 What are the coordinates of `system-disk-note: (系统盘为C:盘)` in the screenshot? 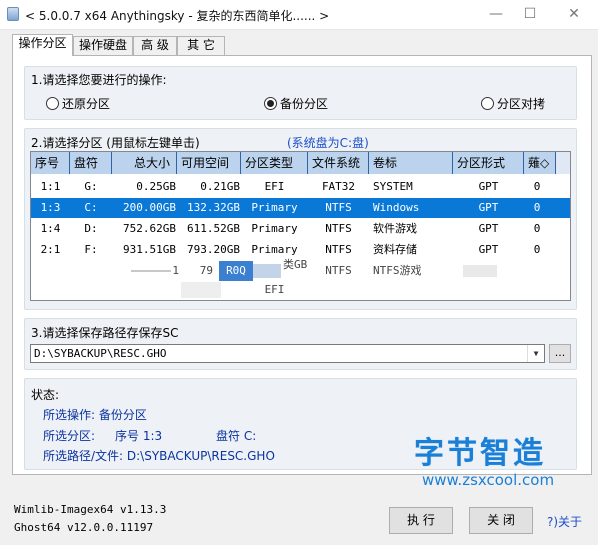 It's located at (328, 143).